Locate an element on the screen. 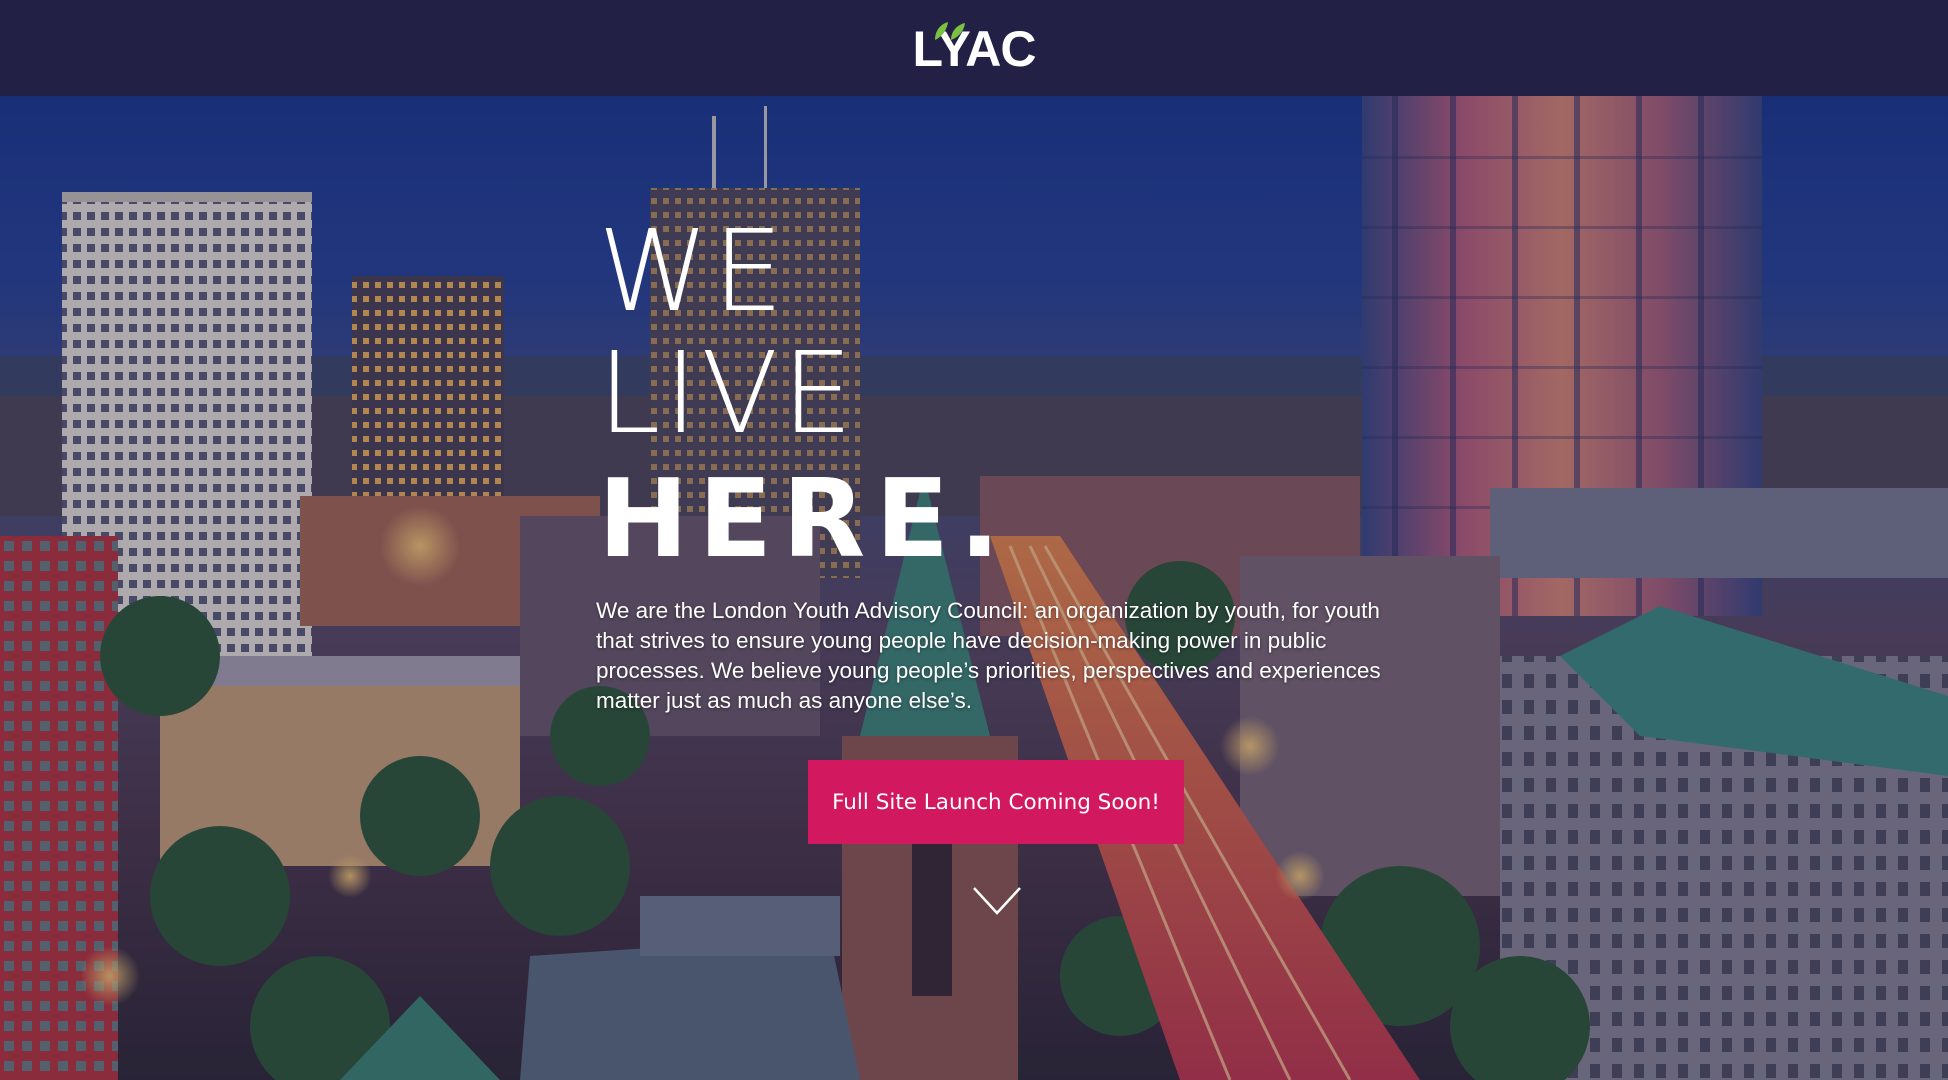  lyac-logo: LYAC is located at coordinates (974, 48).